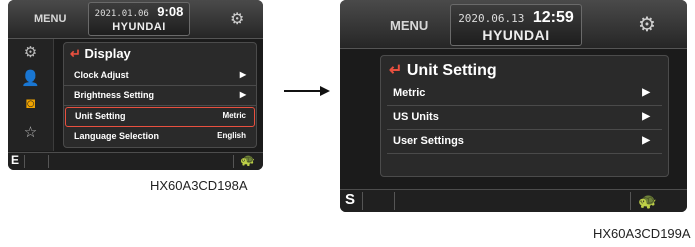 The width and height of the screenshot is (695, 247). I want to click on menu-item-brightness-setting: Brightness Setting ▶, so click(160, 96).